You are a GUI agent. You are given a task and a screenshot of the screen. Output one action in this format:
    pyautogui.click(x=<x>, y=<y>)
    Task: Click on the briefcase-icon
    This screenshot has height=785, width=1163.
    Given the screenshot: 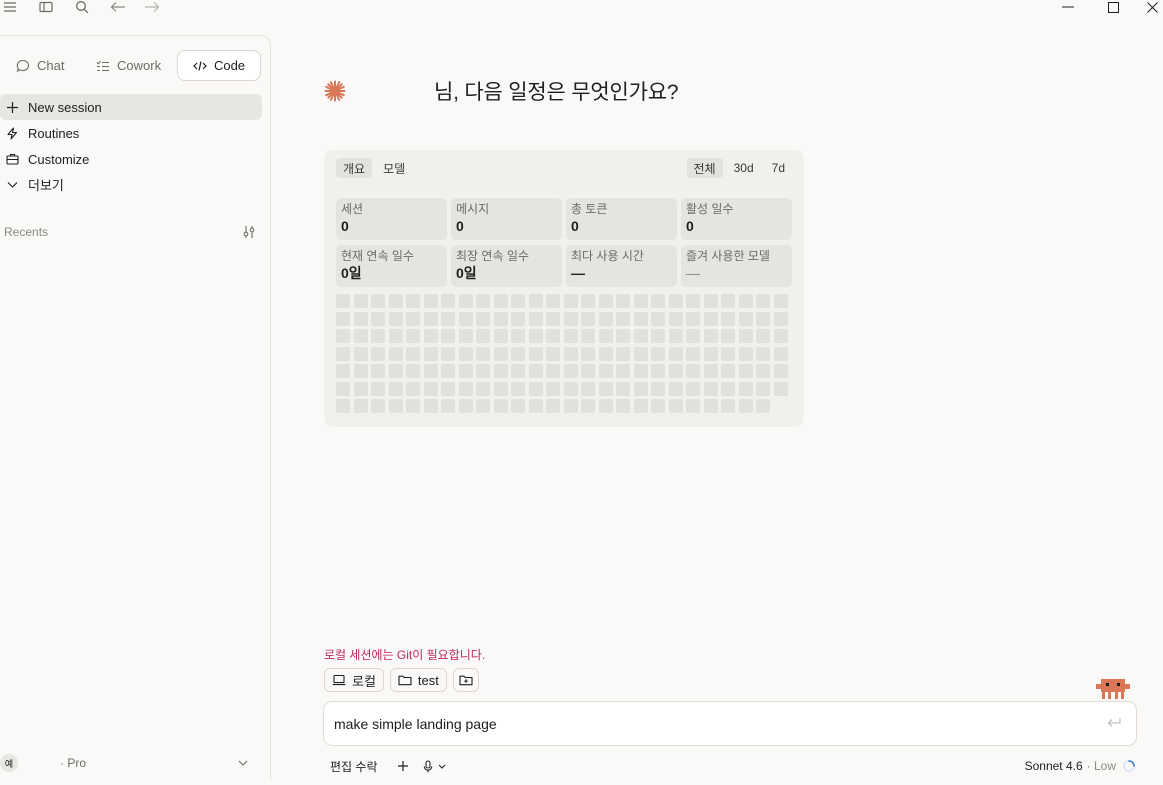 What is the action you would take?
    pyautogui.click(x=12, y=159)
    